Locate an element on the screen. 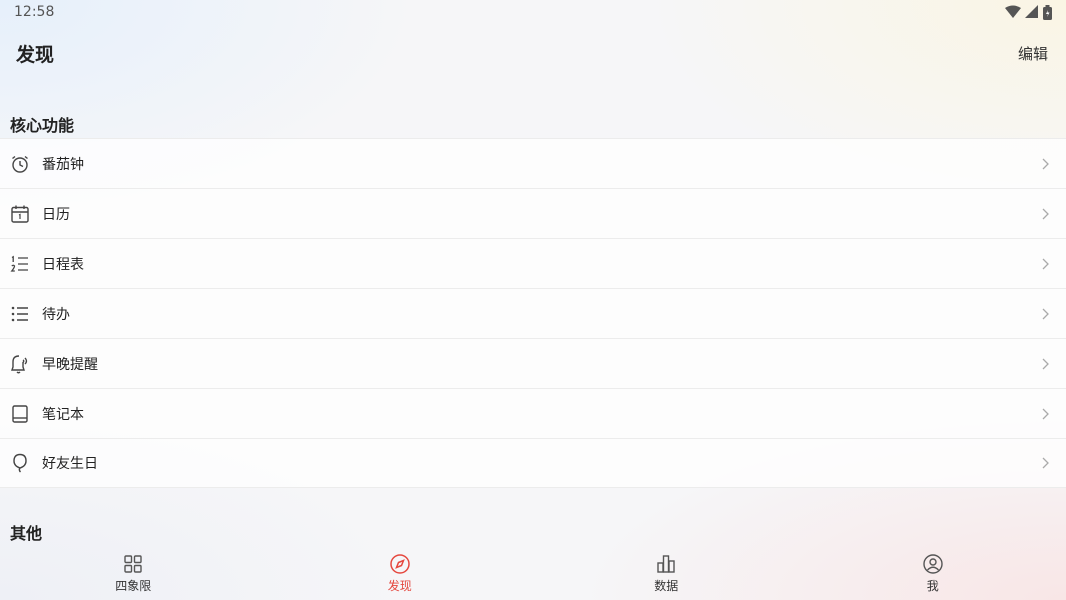 This screenshot has width=1066, height=600. top-bar: 发现 编辑 is located at coordinates (533, 53).